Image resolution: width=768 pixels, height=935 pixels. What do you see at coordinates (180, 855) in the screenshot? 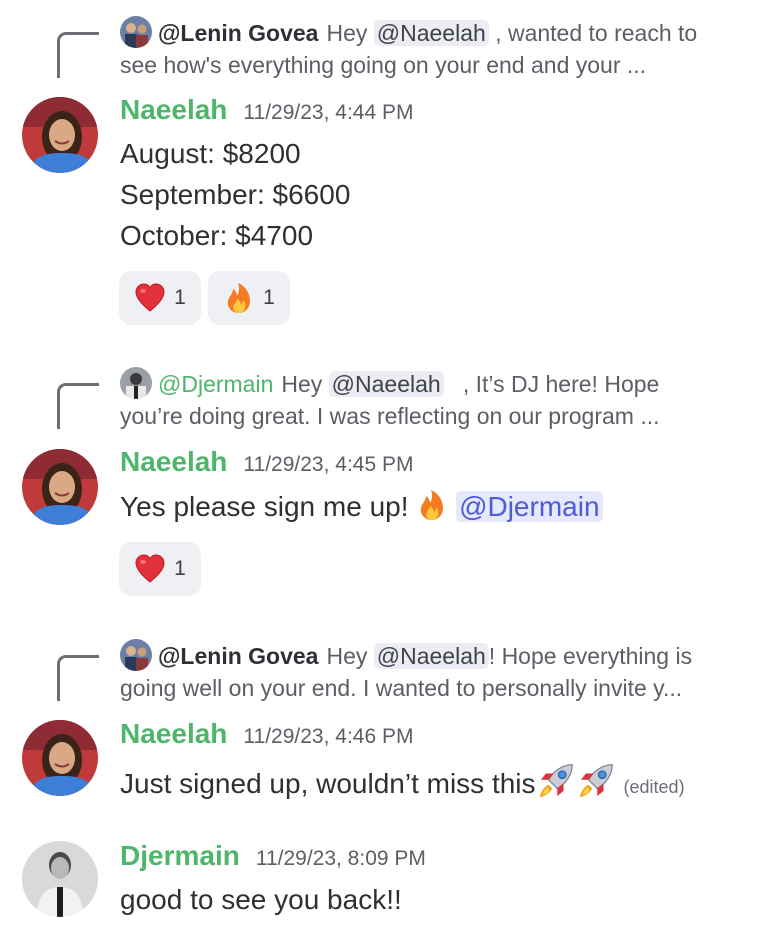
I see `author-name: Djermain` at bounding box center [180, 855].